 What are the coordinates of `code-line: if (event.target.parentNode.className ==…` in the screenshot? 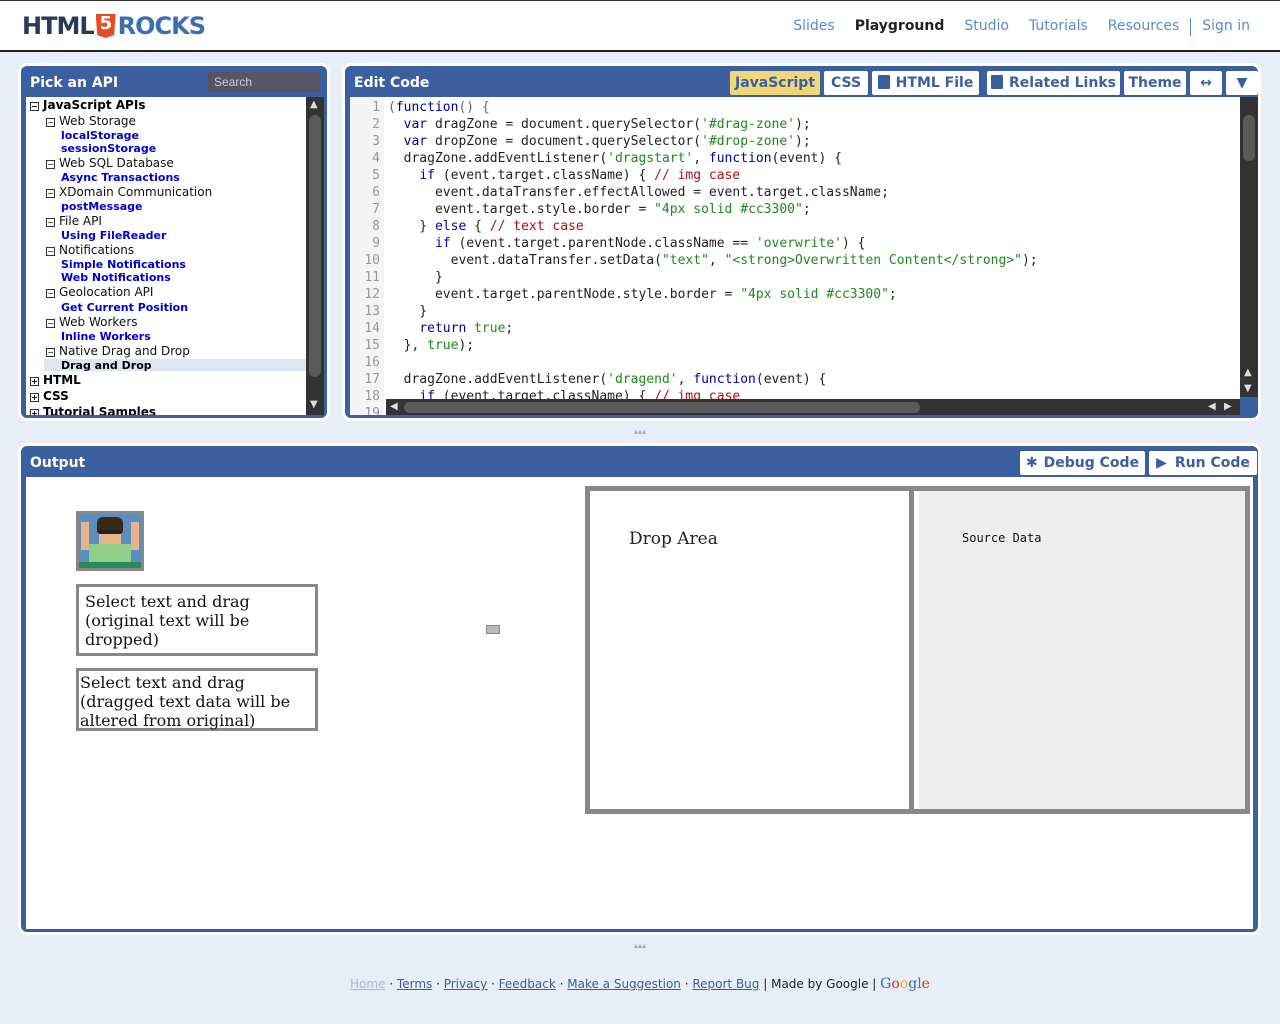 It's located at (713, 243).